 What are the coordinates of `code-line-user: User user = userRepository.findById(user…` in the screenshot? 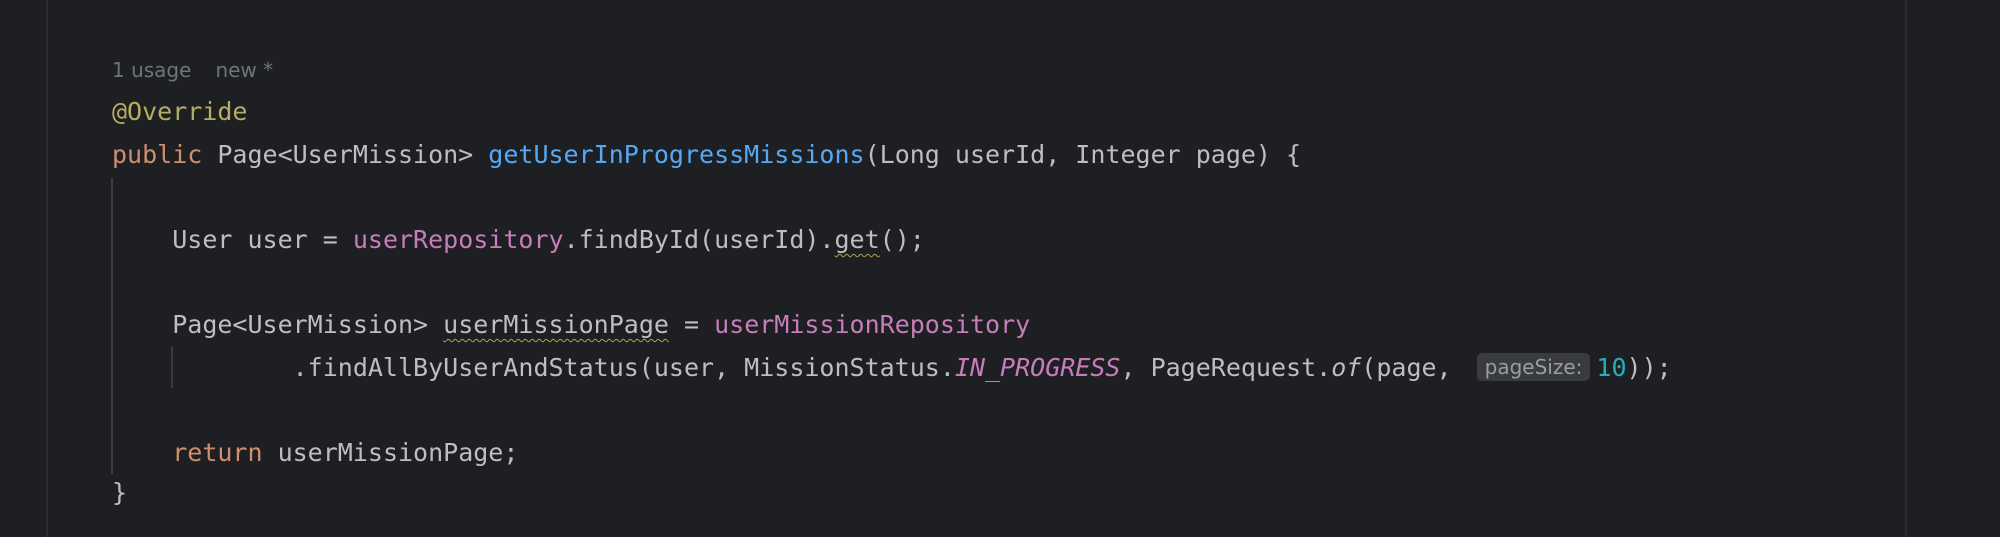 It's located at (518, 240).